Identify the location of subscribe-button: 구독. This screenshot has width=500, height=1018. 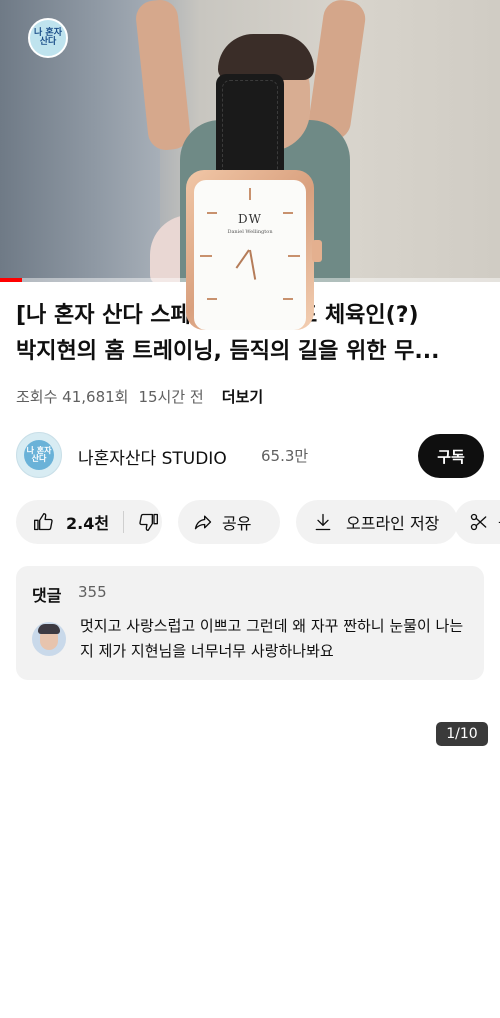
(451, 456).